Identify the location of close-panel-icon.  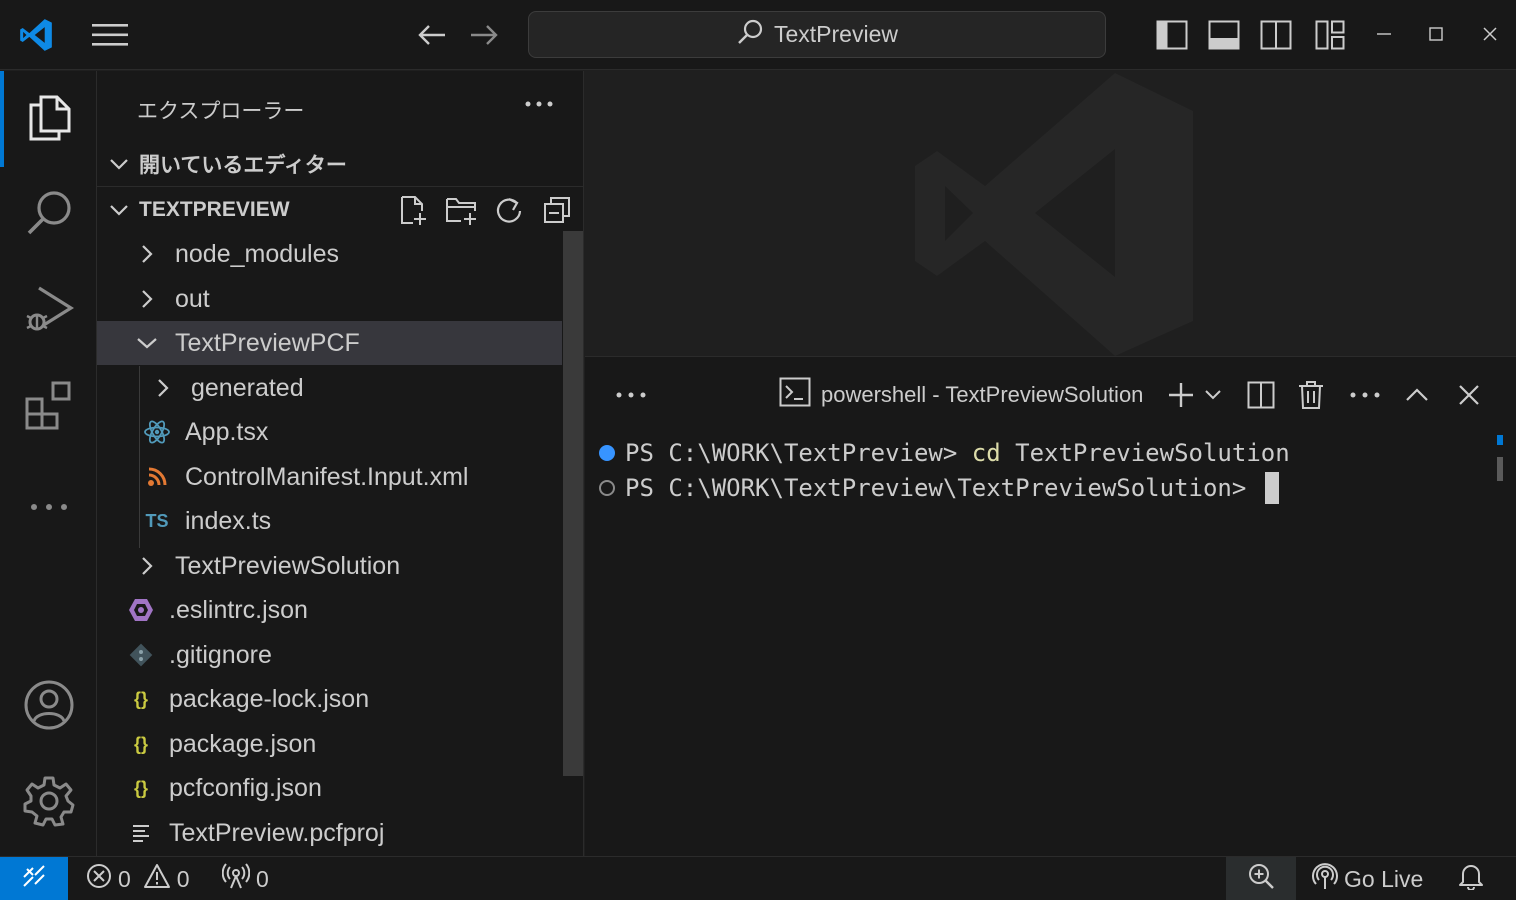
(1469, 395).